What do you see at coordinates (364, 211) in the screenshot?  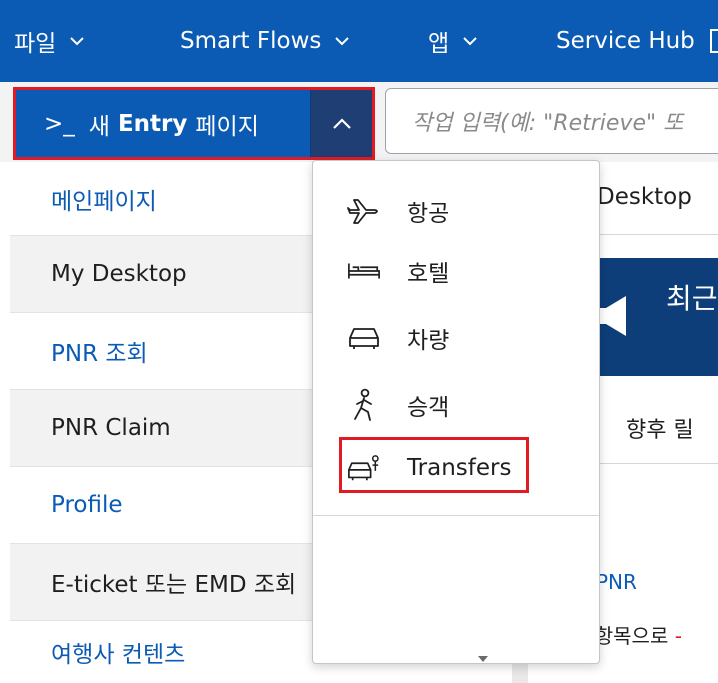 I see `airplane-icon` at bounding box center [364, 211].